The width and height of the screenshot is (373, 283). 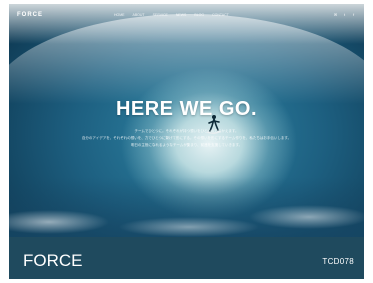 I want to click on social-links: ✉ t f, so click(x=344, y=14).